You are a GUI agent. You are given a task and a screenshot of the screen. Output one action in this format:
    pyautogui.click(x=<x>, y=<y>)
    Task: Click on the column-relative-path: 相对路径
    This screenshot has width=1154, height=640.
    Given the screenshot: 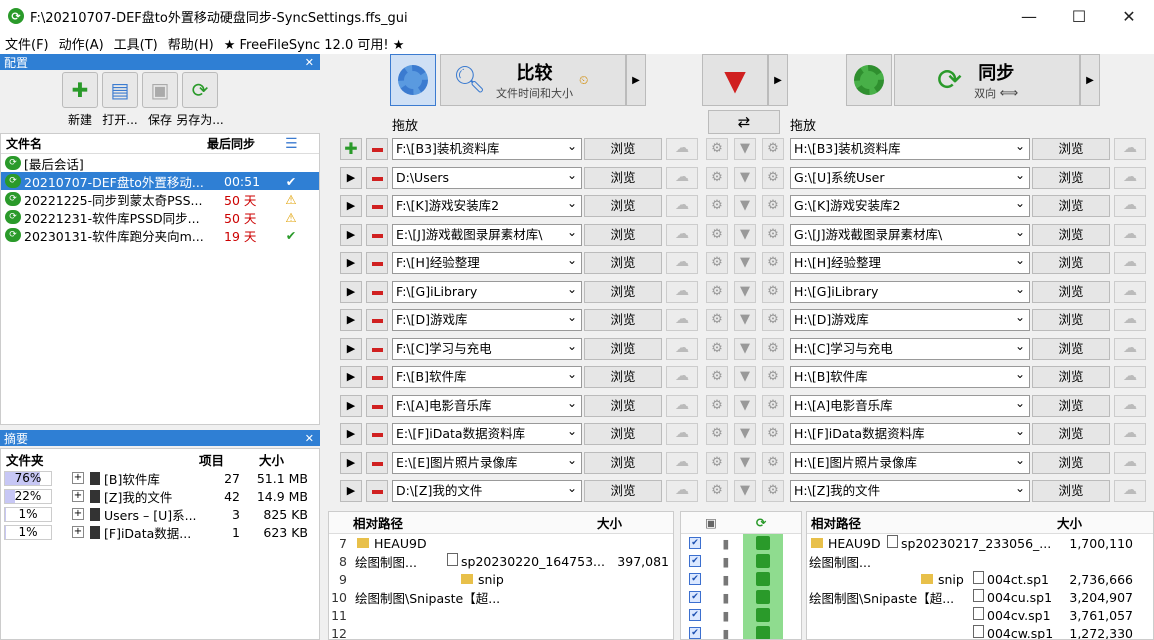 What is the action you would take?
    pyautogui.click(x=463, y=522)
    